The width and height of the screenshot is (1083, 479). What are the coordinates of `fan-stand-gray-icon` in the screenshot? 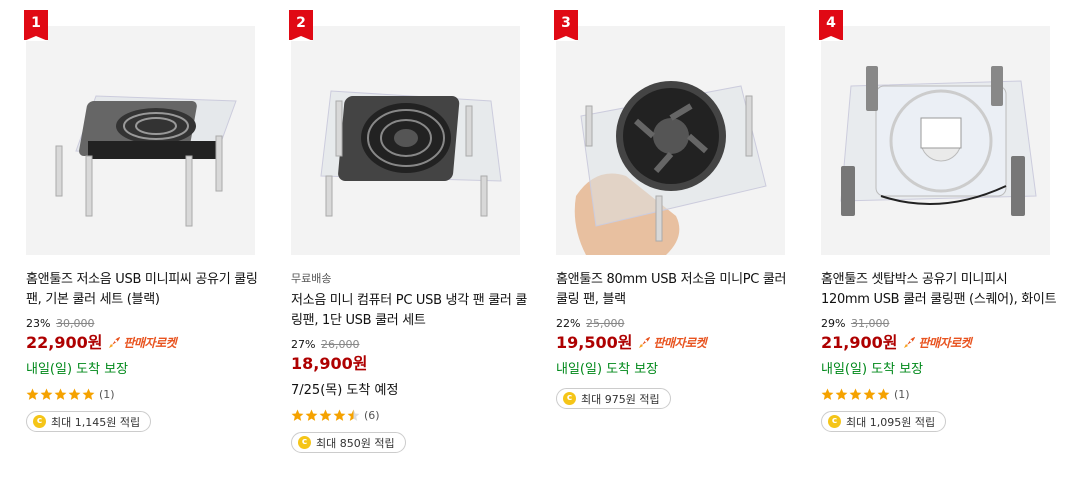 It's located at (405, 140).